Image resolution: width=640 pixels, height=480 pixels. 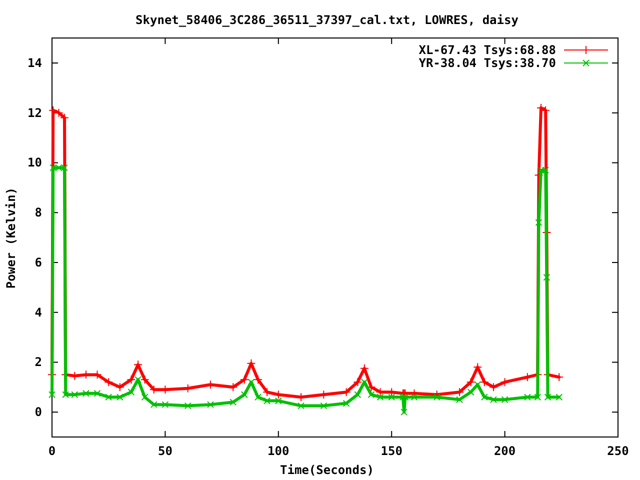 I want to click on tick-label: 10, so click(x=35, y=163).